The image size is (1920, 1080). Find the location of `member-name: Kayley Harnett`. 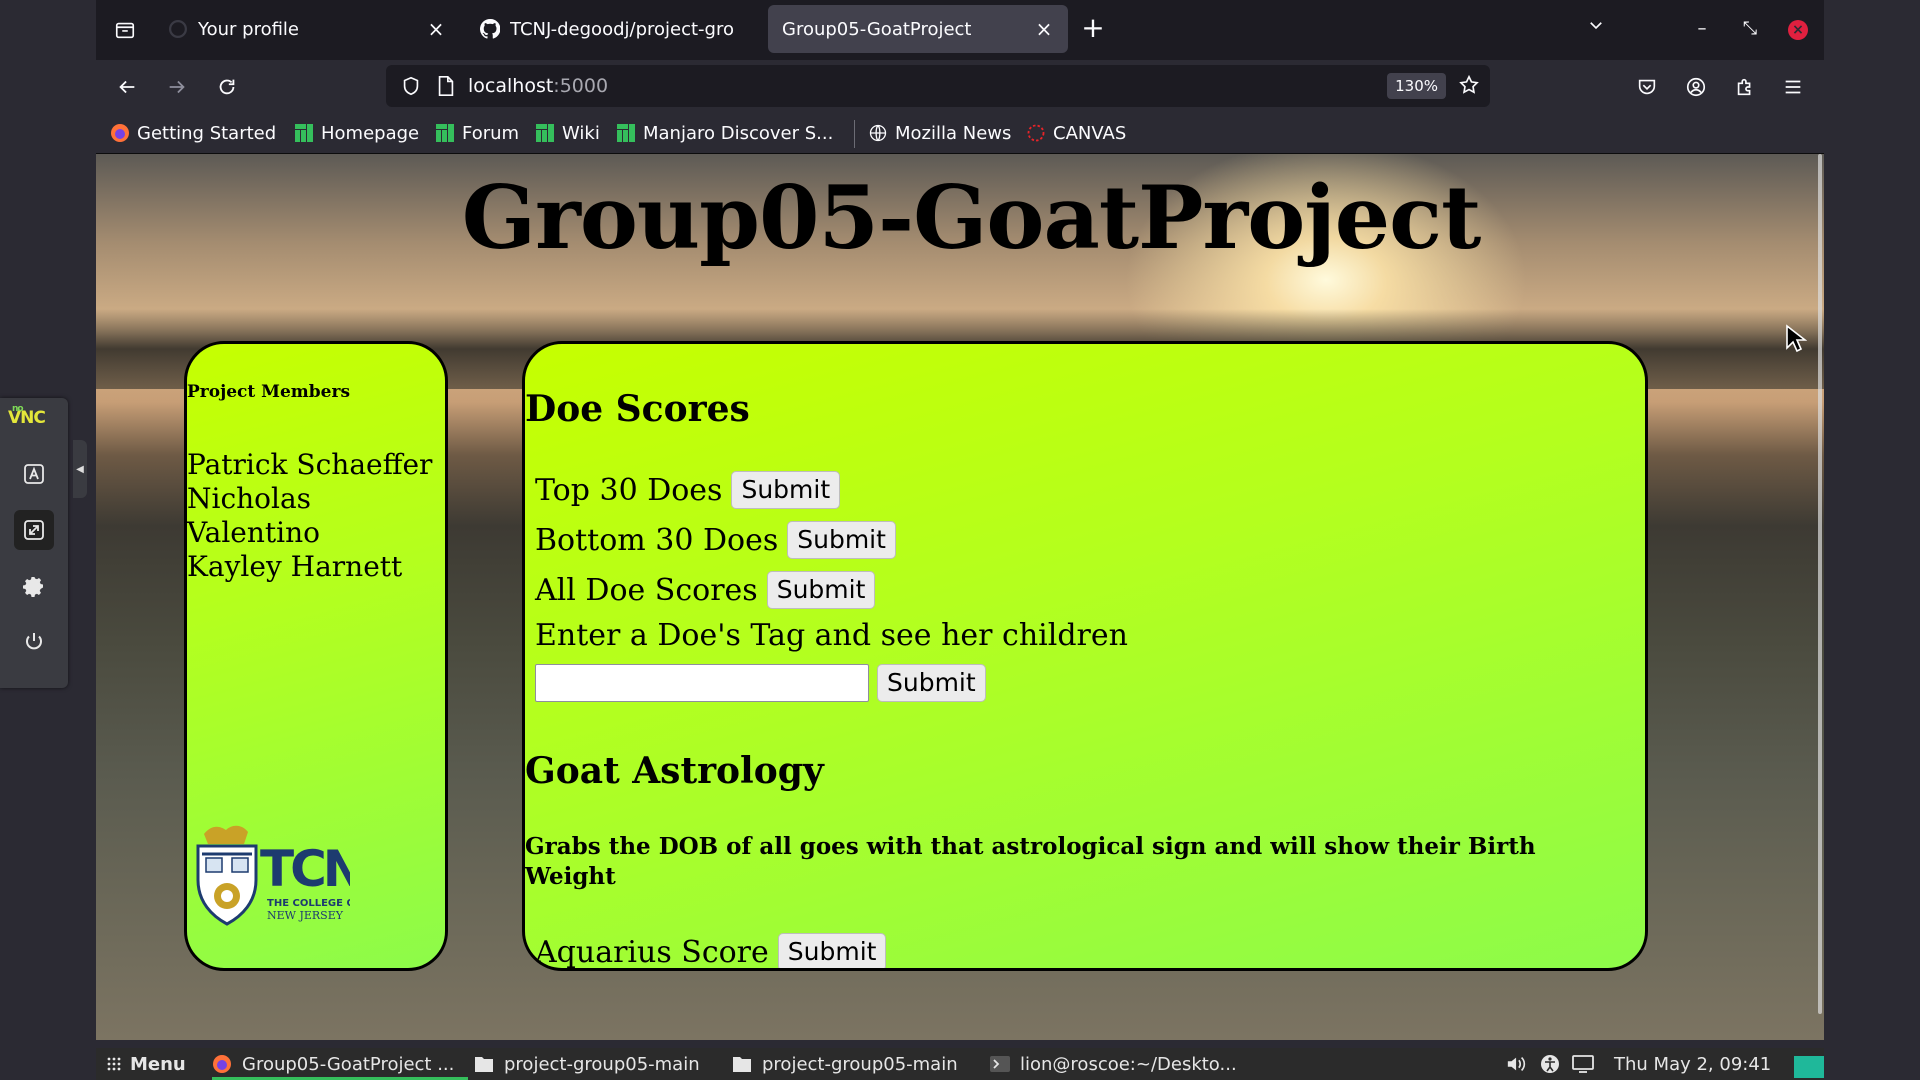

member-name: Kayley Harnett is located at coordinates (295, 566).